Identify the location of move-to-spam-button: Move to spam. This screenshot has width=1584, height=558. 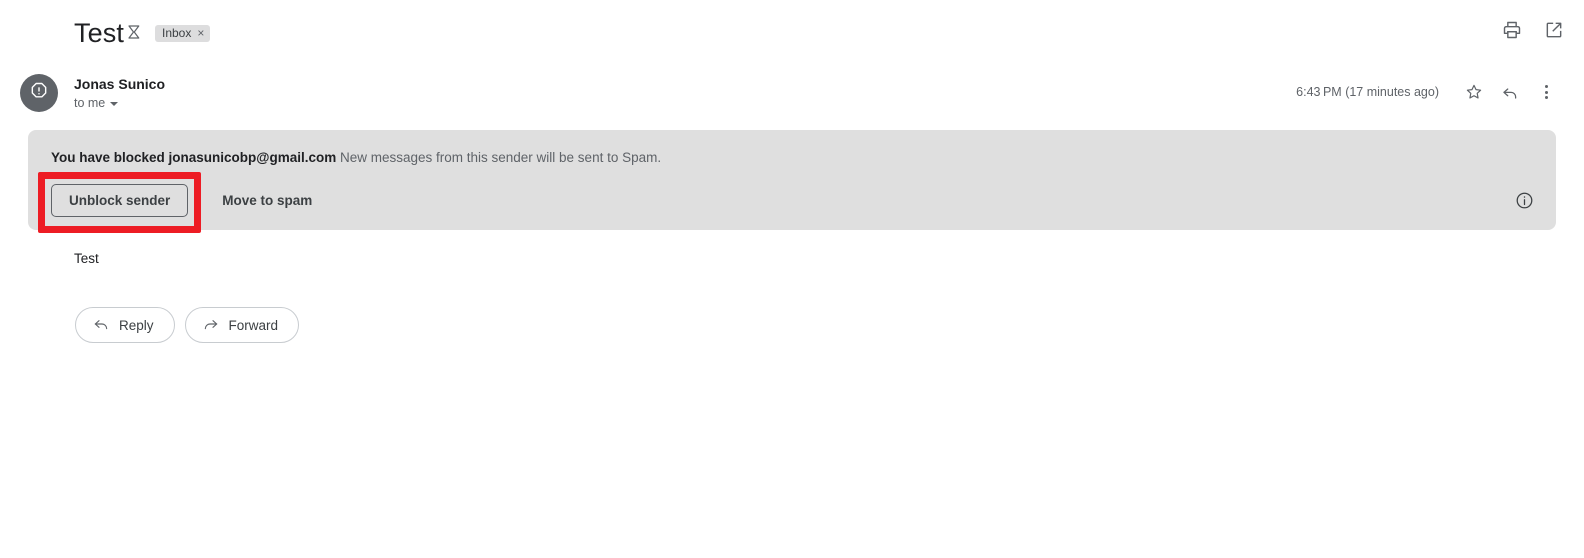
(267, 200).